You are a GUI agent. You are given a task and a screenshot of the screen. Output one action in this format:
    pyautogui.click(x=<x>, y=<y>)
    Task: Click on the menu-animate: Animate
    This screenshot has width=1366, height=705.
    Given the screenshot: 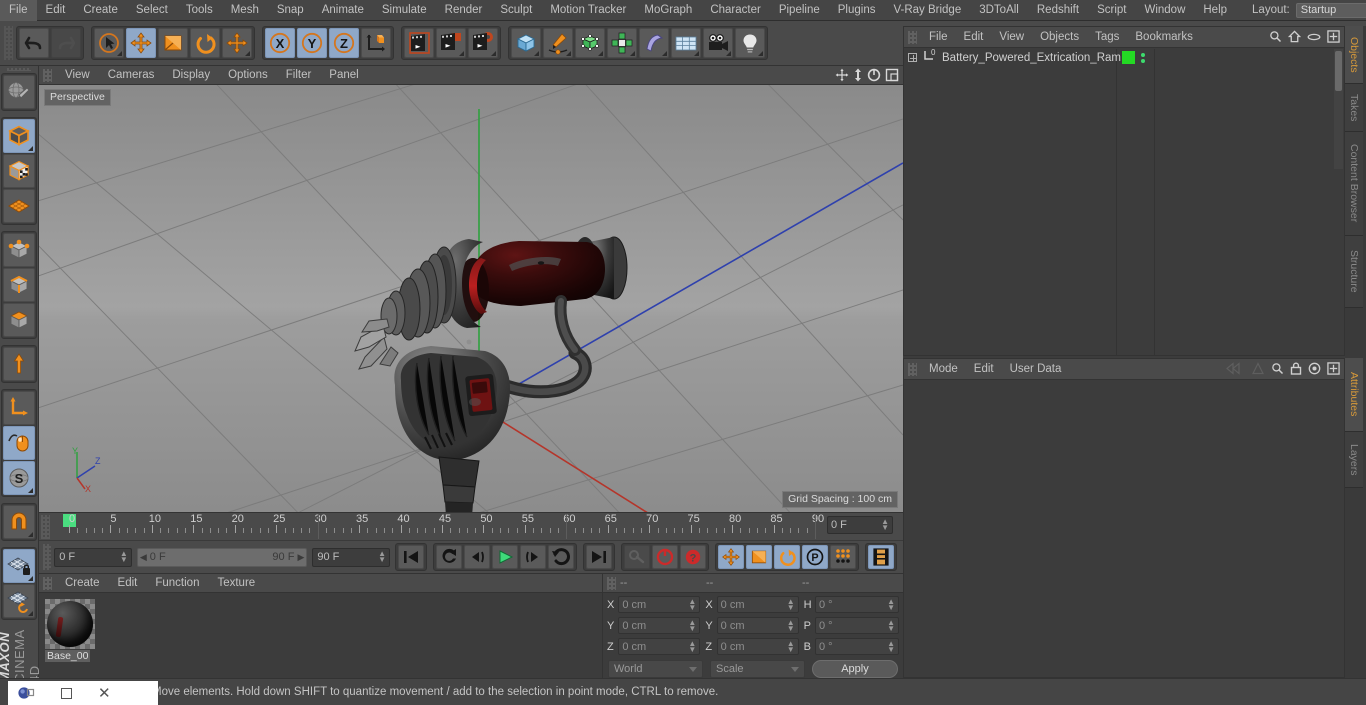 What is the action you would take?
    pyautogui.click(x=343, y=10)
    